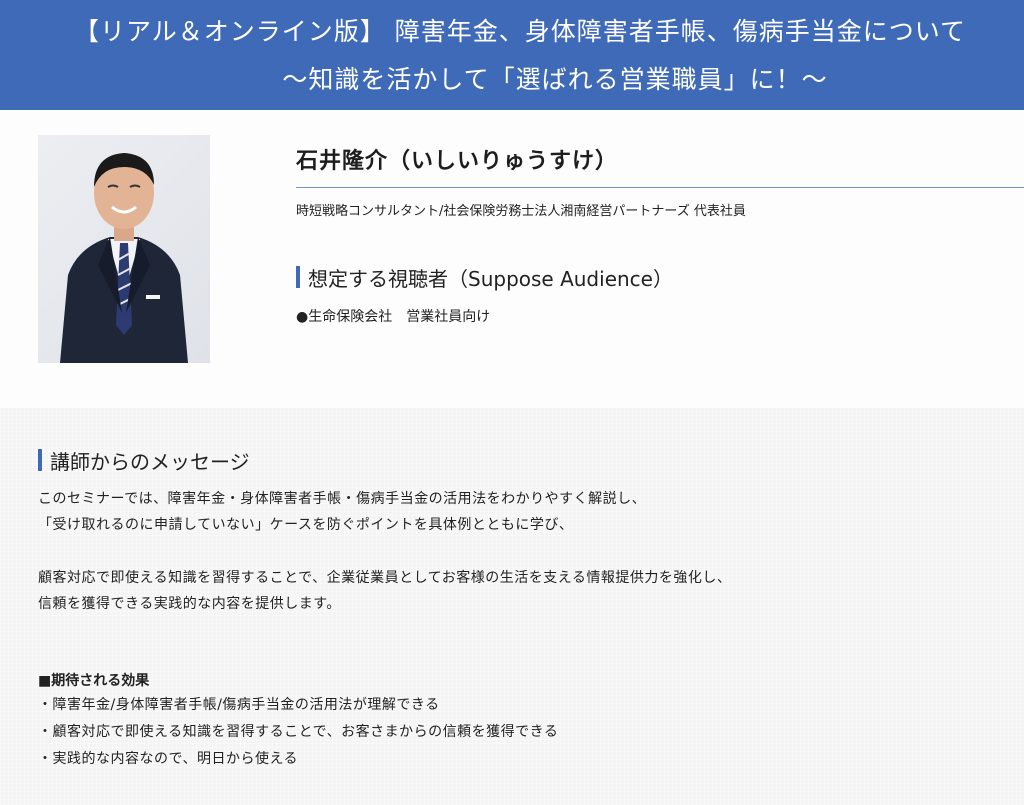 The image size is (1024, 805). I want to click on list-item: ・実践的な内容なので、明日から使える, so click(168, 759).